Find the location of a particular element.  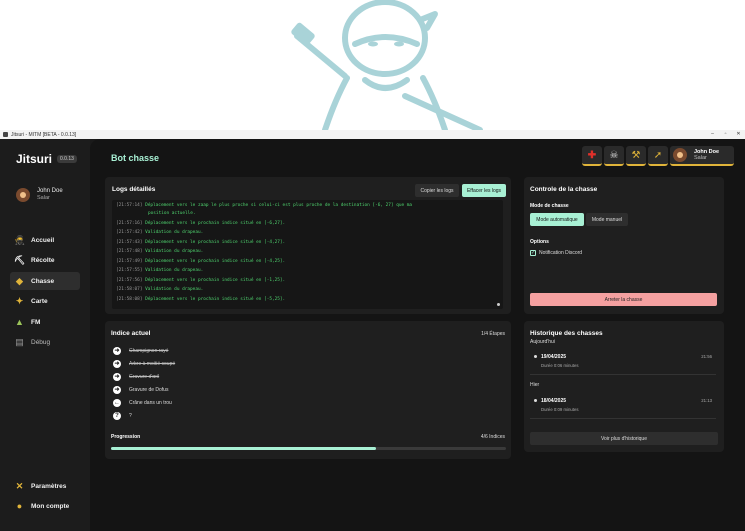

health-button: ✚ is located at coordinates (592, 156).